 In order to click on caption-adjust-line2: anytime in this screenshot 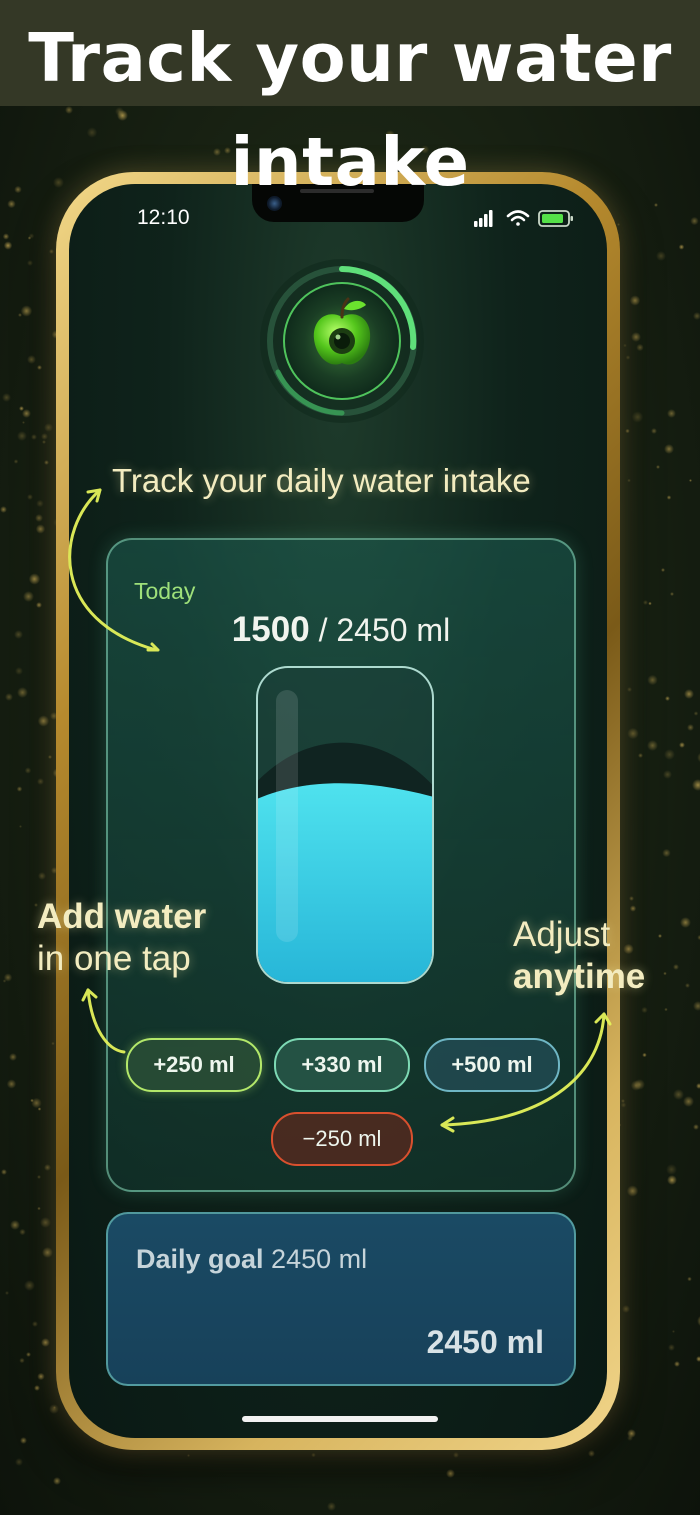, I will do `click(579, 976)`.